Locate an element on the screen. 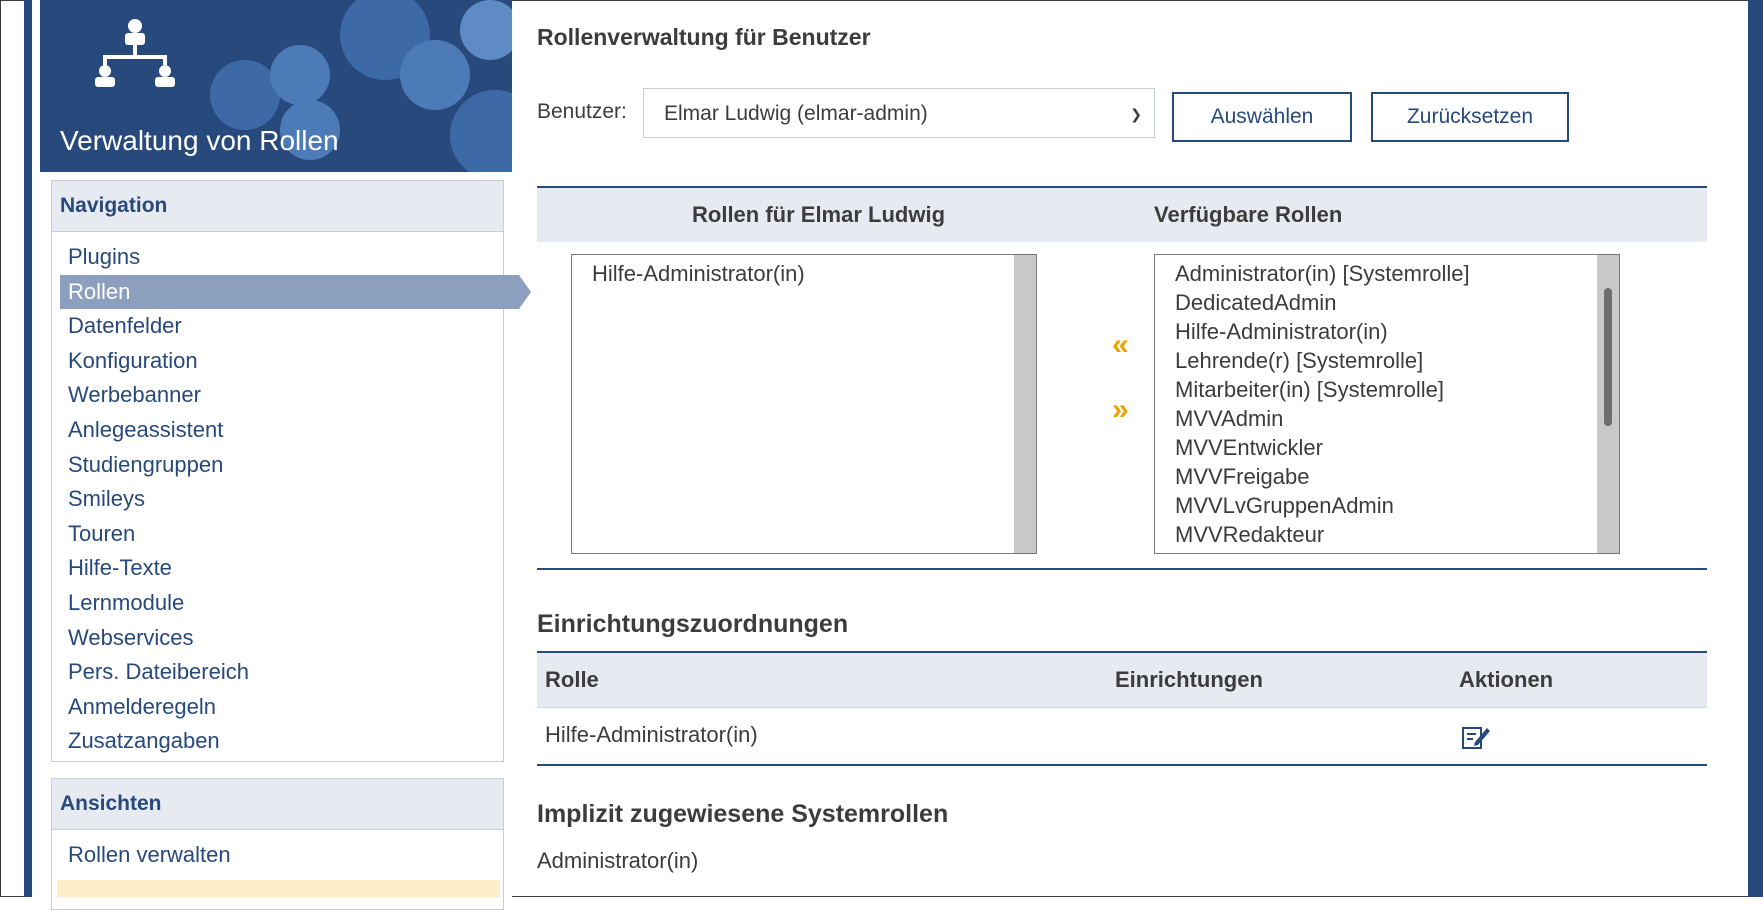 The height and width of the screenshot is (910, 1763). sidebar-item-pers-dateibereich: Pers. Dateibereich is located at coordinates (277, 672).